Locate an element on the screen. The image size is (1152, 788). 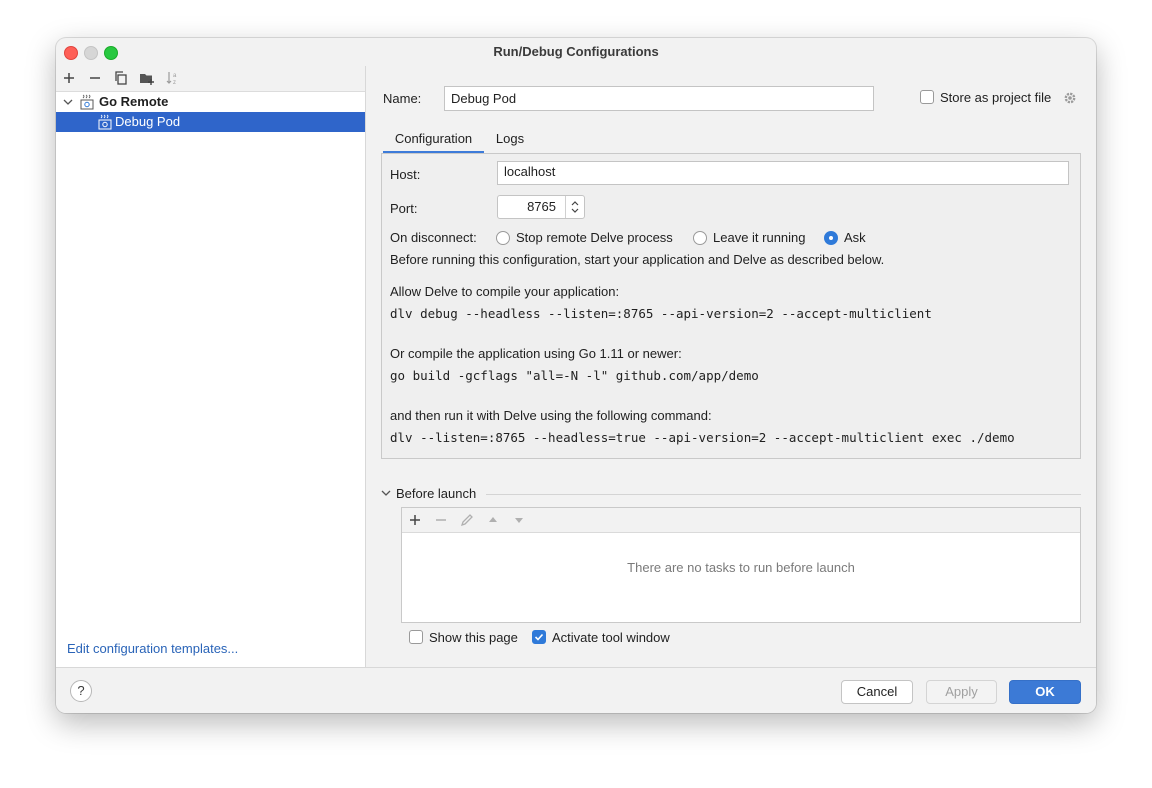
before-launch-toolbar is located at coordinates (741, 520).